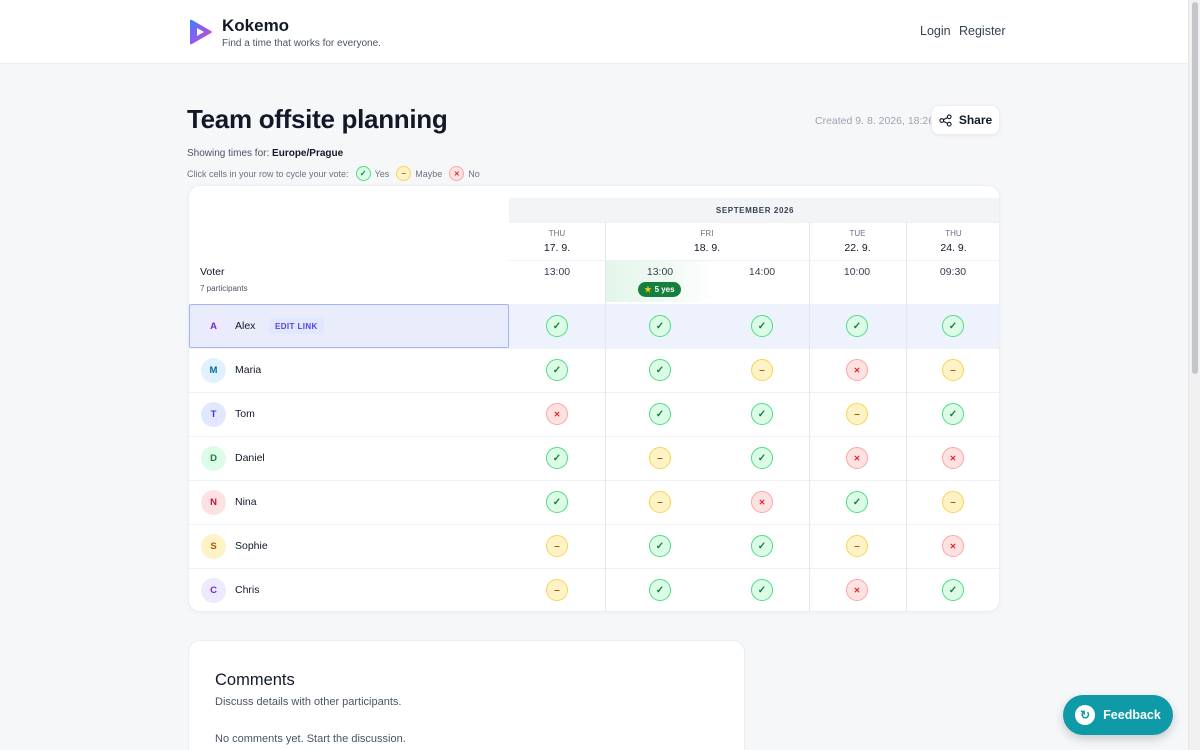  I want to click on day-of-week: TUE, so click(857, 233).